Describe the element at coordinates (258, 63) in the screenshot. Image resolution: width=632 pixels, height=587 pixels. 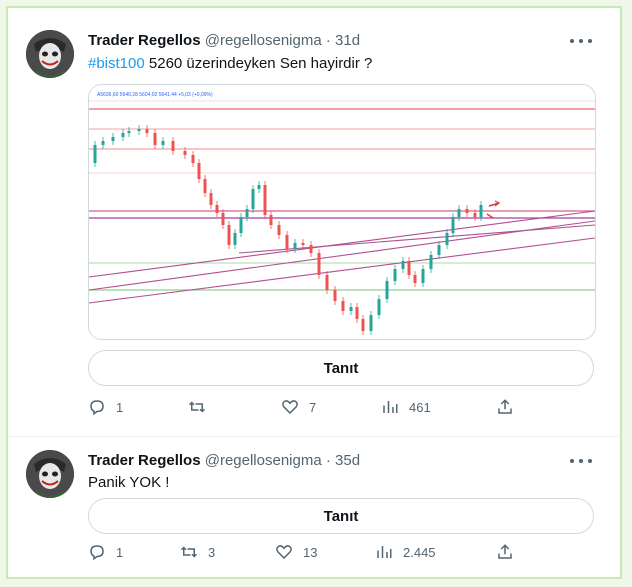
I see `tweet-body: 5260 üzerindeyken Sen hayirdir ?` at that location.